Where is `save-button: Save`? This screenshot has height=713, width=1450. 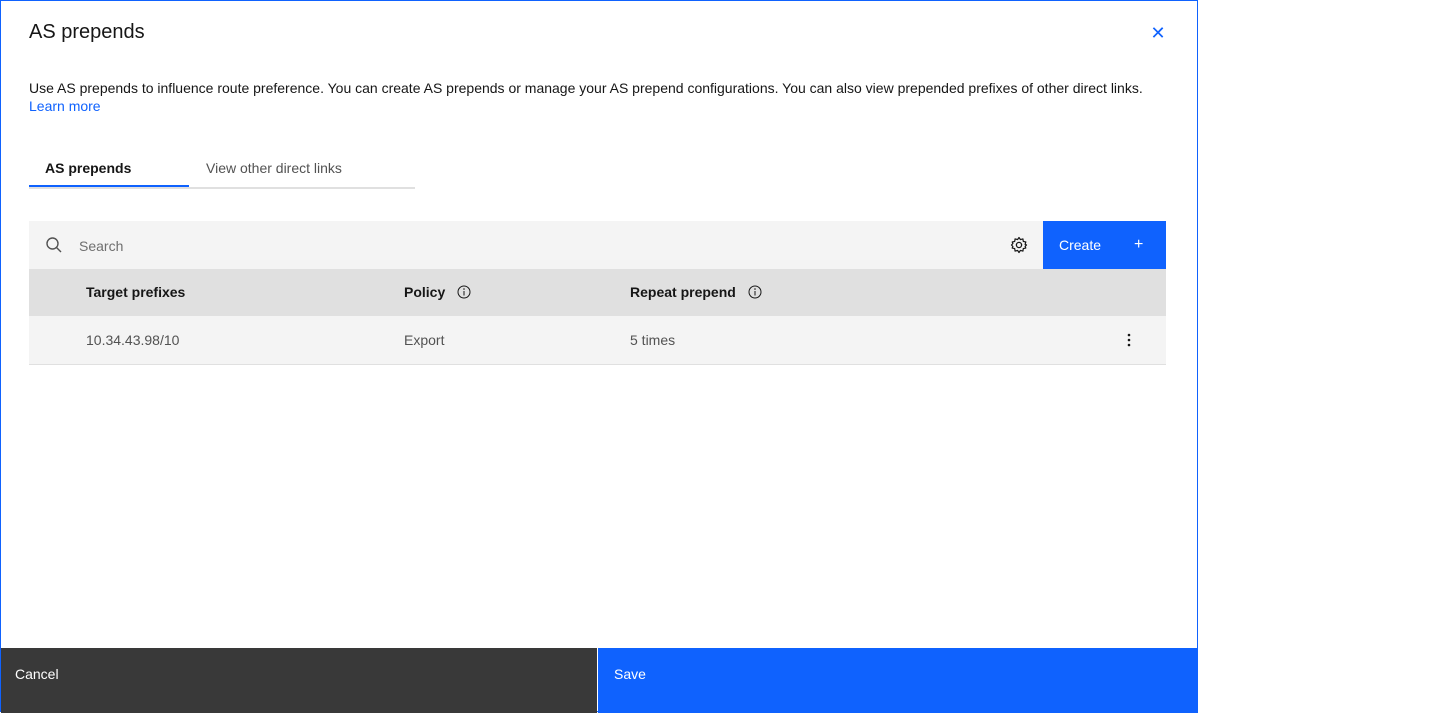
save-button: Save is located at coordinates (898, 680).